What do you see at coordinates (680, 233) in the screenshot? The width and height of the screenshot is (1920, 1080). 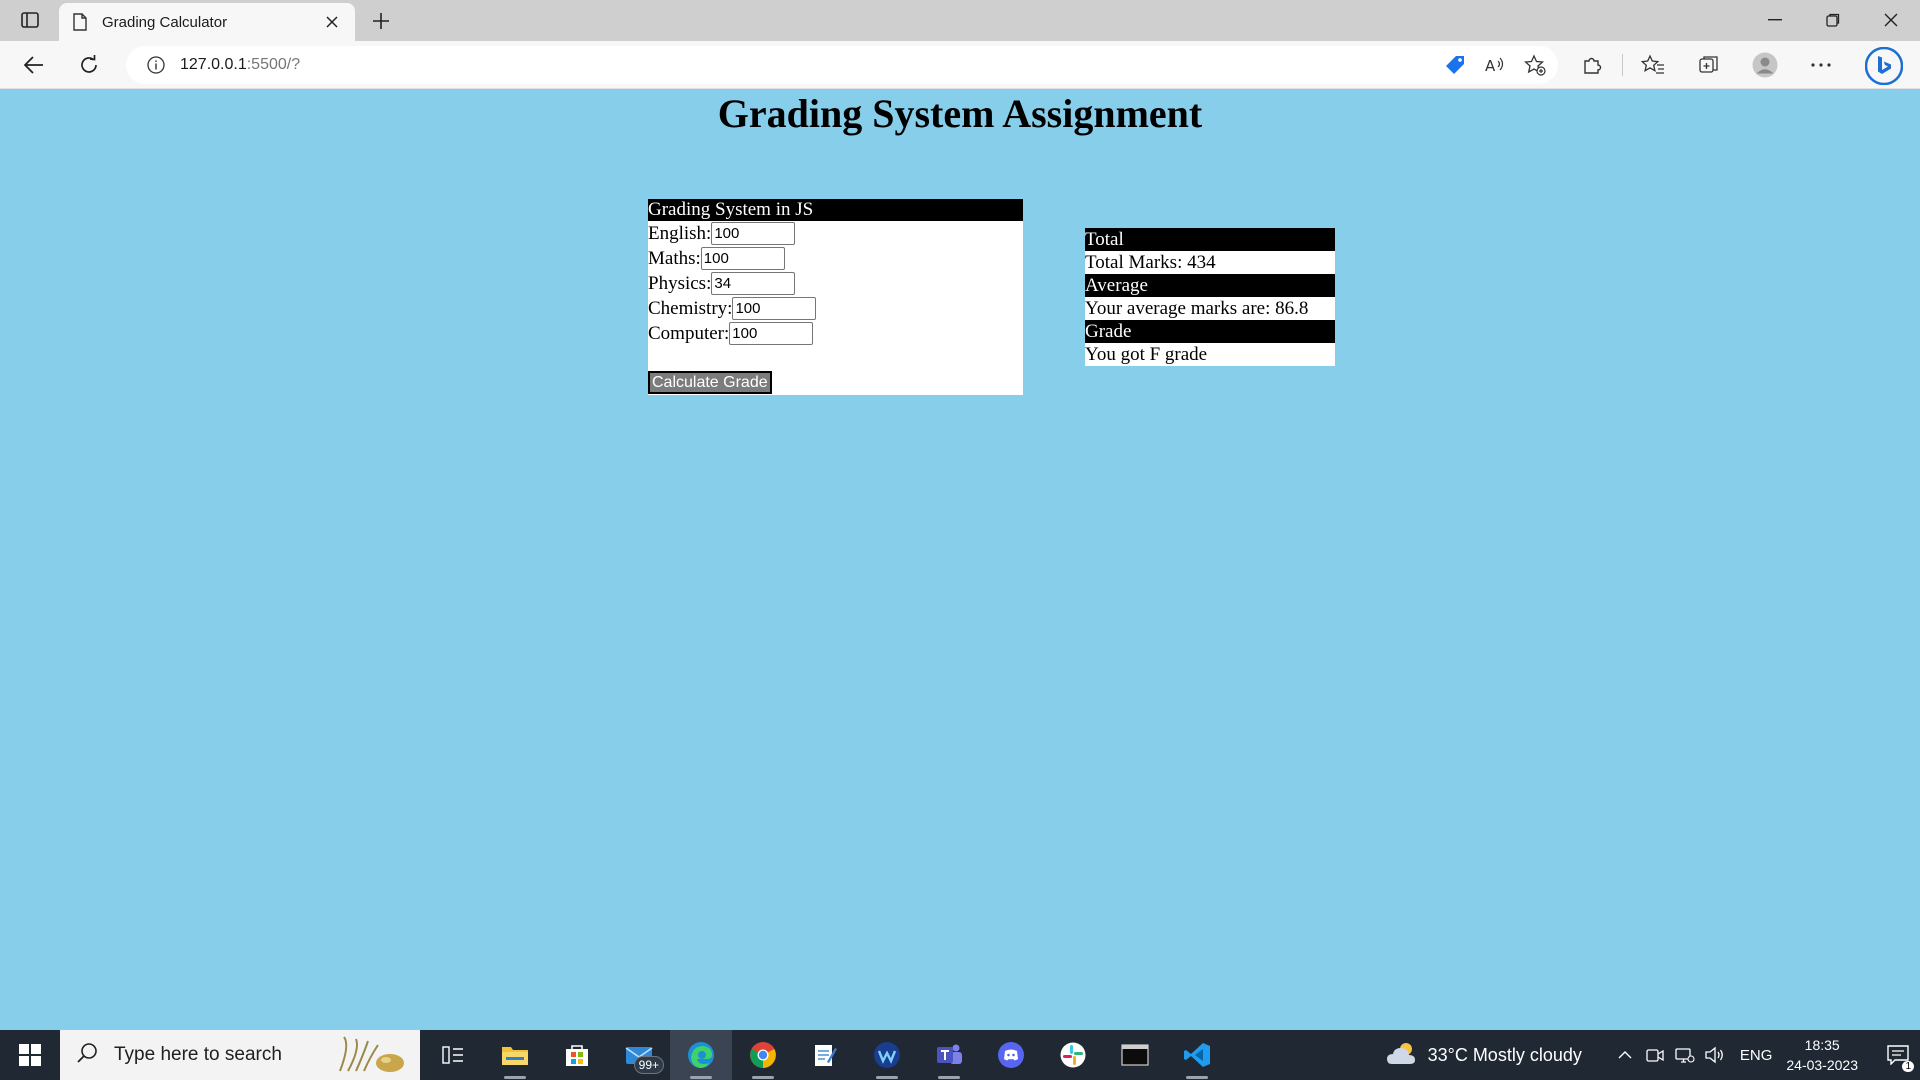 I see `english-label: English:` at bounding box center [680, 233].